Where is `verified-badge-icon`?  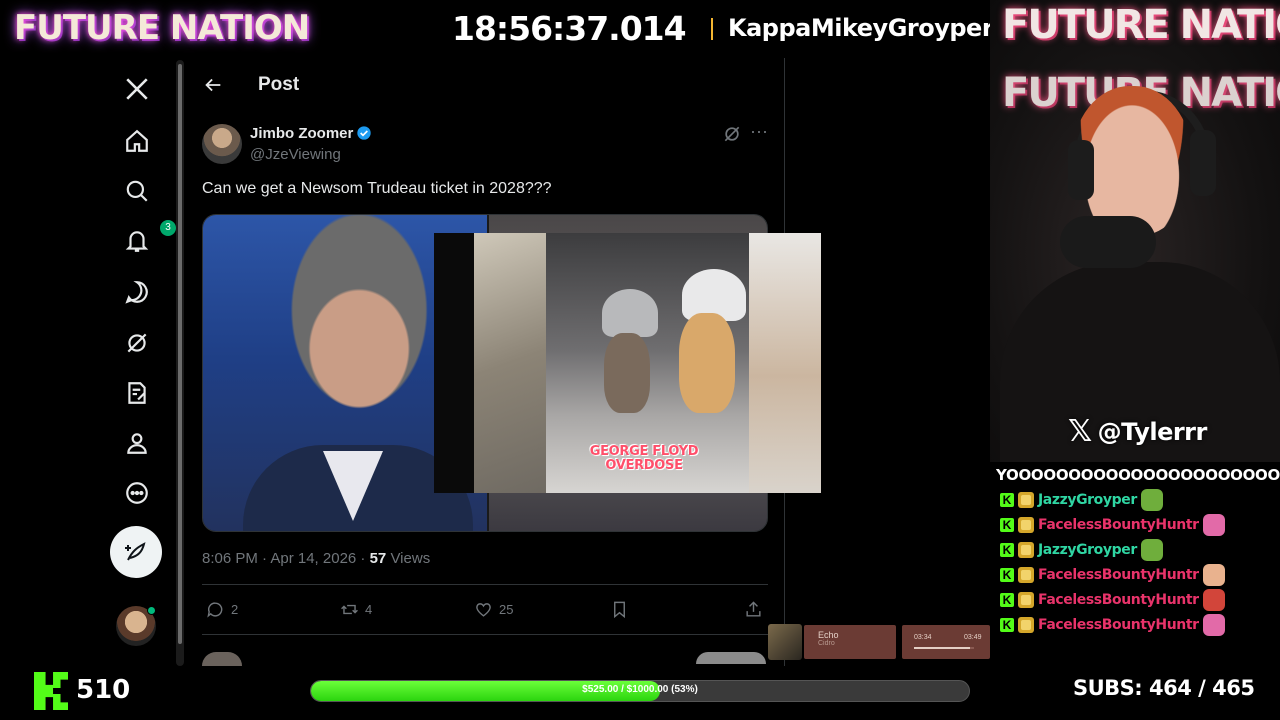 verified-badge-icon is located at coordinates (364, 133).